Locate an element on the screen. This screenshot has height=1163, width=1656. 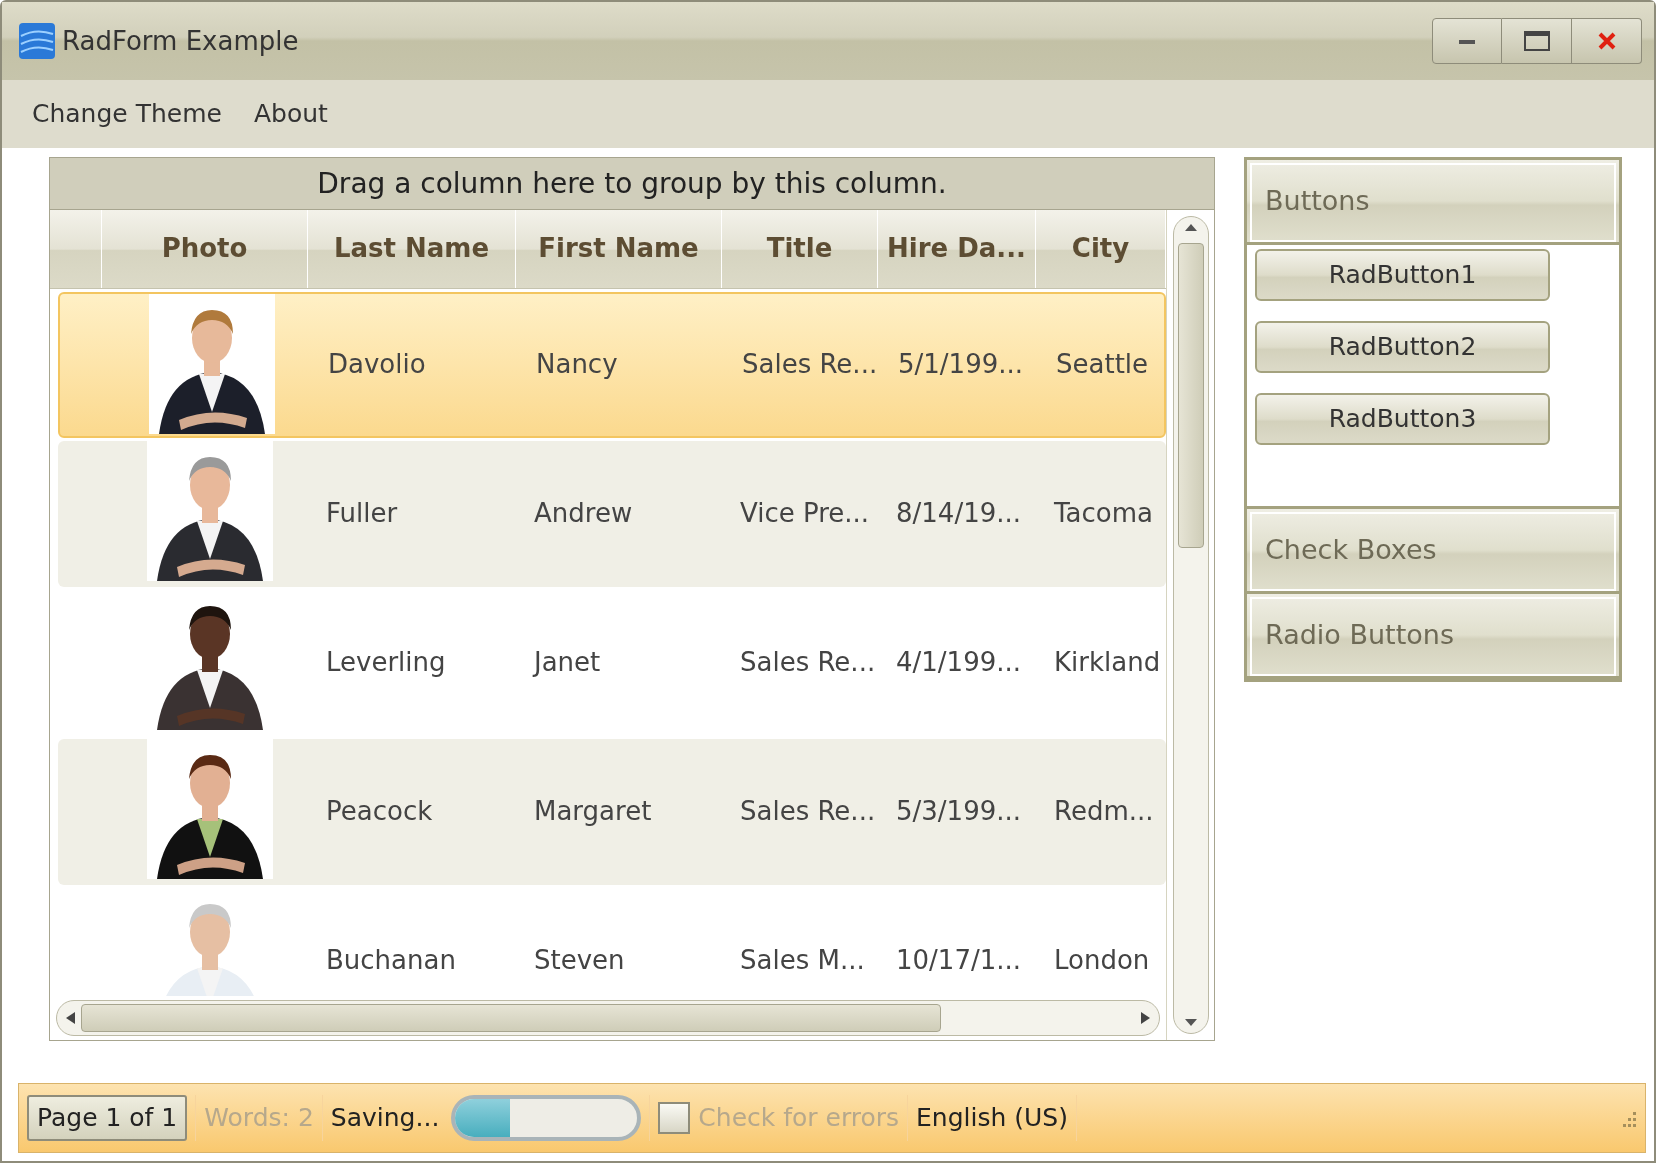
table-row: Fuller Andrew Vice Pre... 8/14/19... Tacoma is located at coordinates (612, 513).